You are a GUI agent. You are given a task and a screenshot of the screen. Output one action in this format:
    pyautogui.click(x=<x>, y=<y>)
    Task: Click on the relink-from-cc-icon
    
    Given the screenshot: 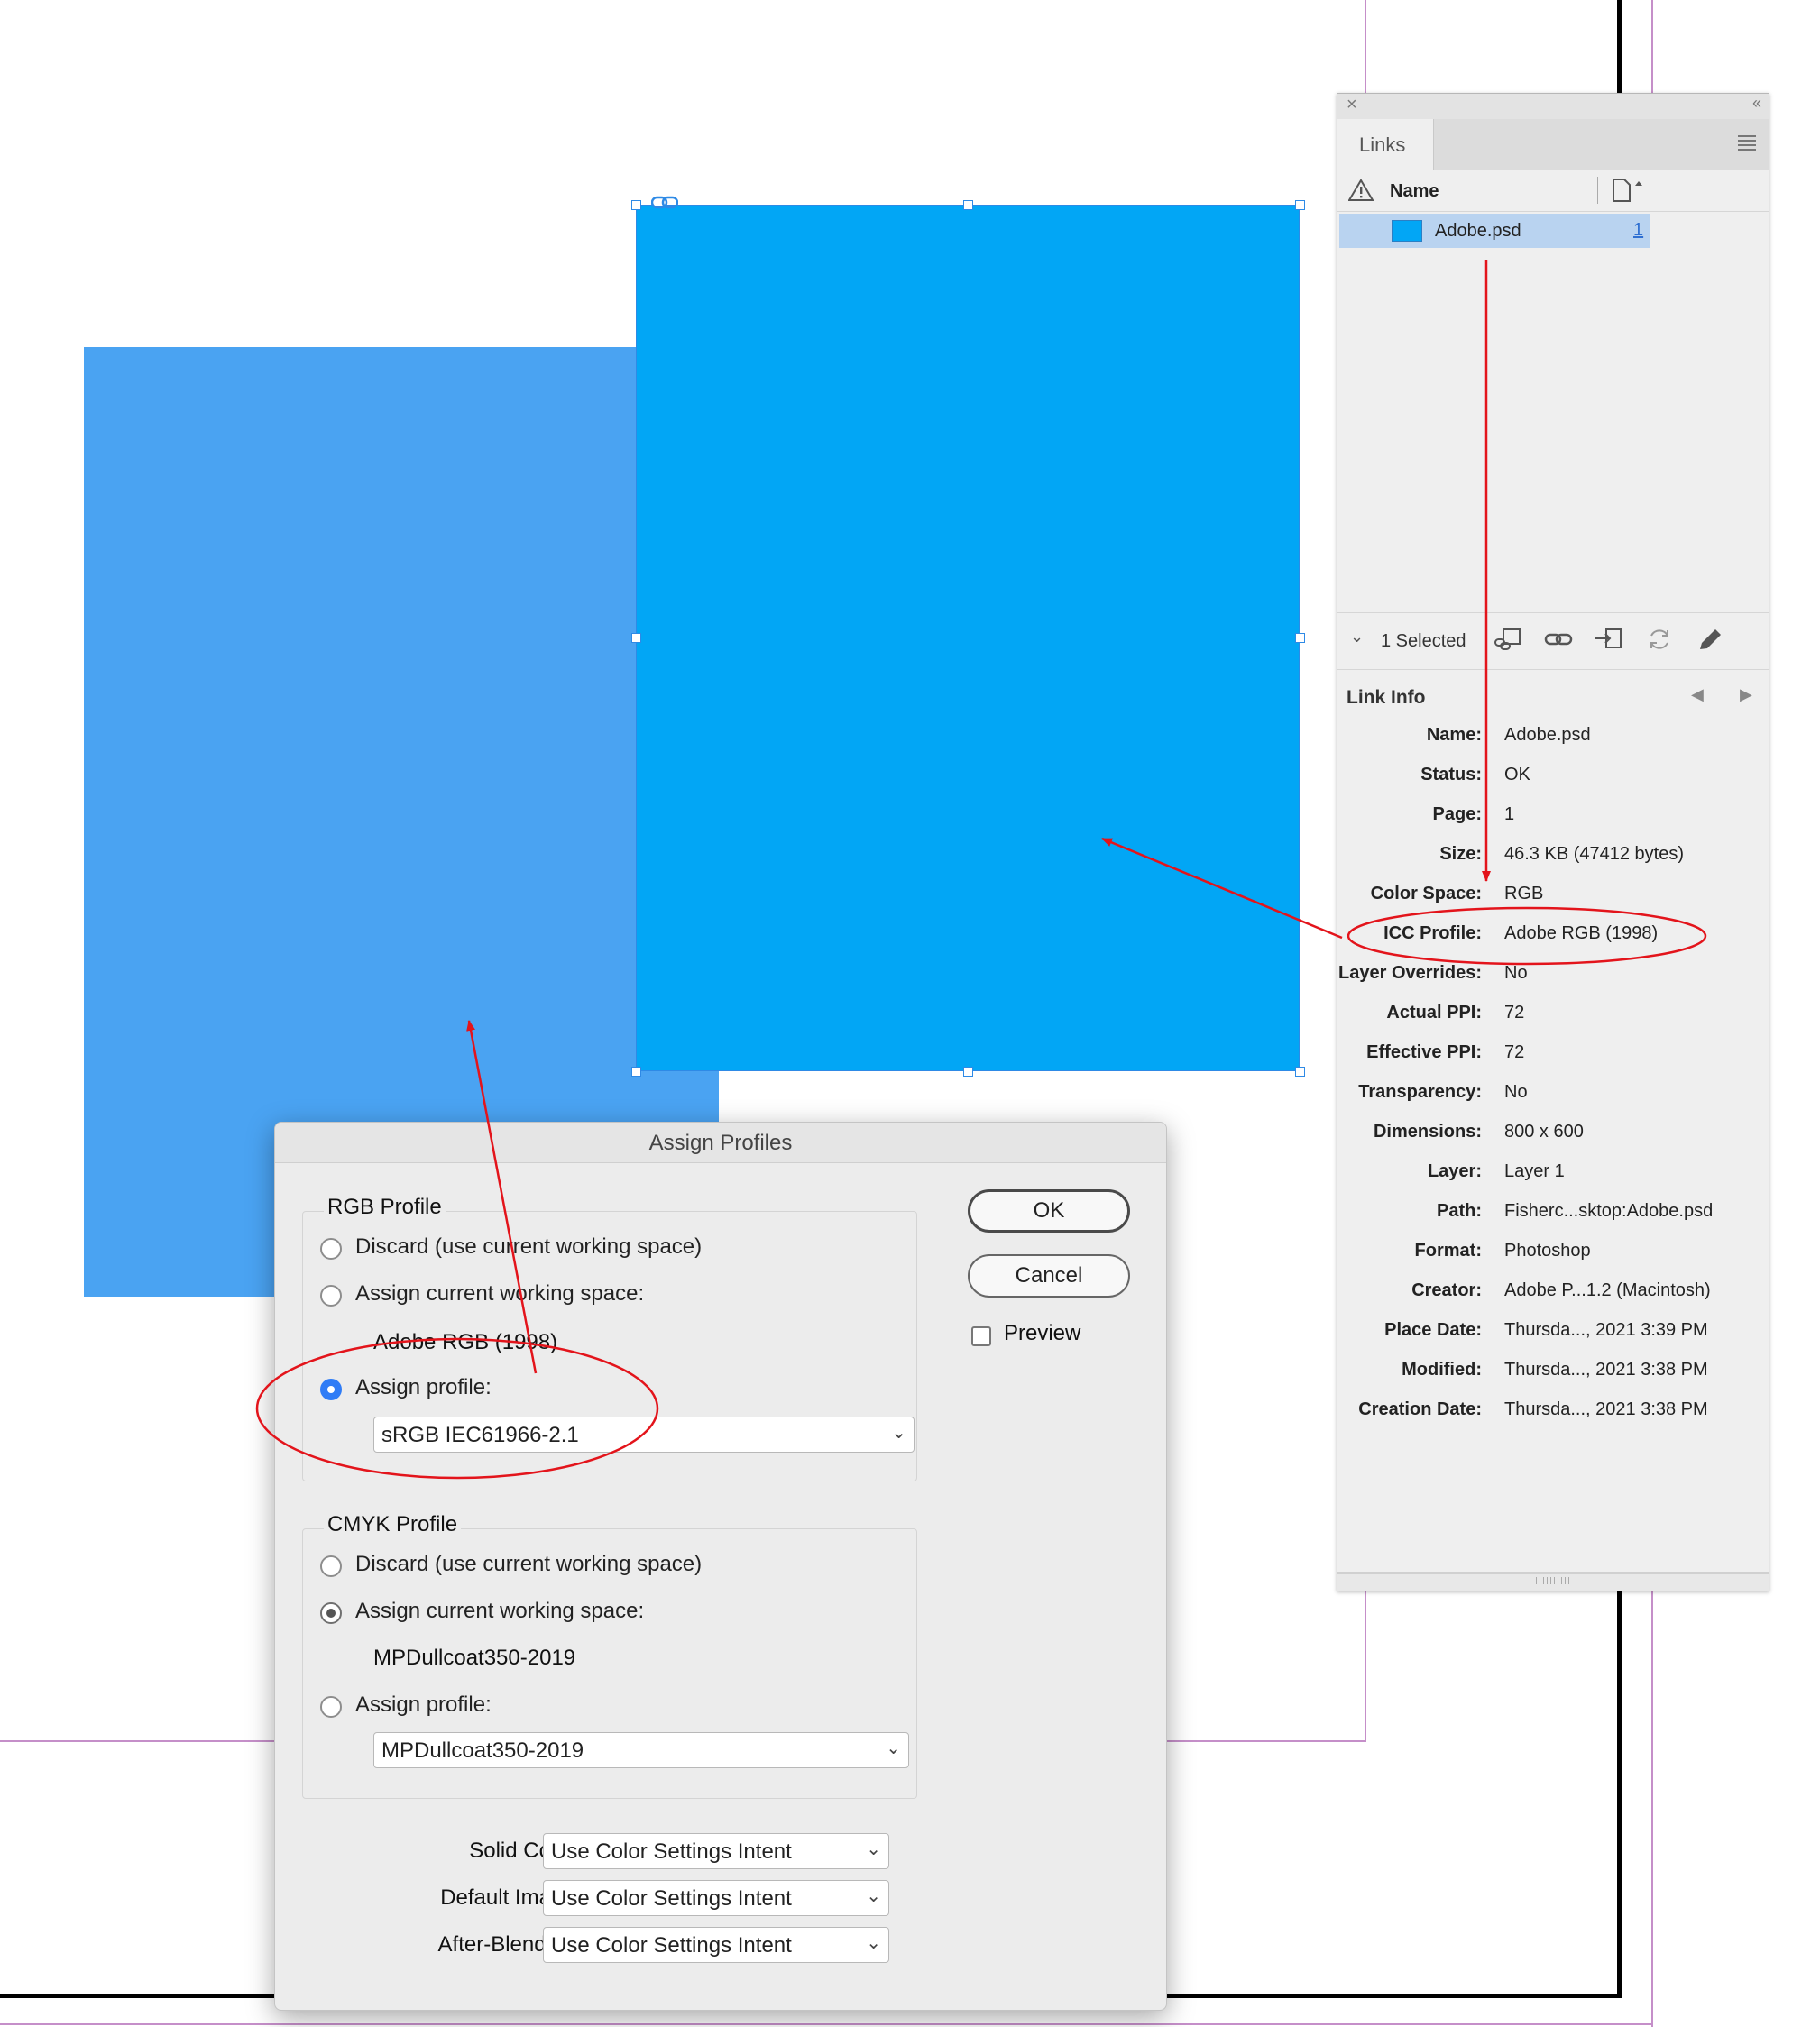 What is the action you would take?
    pyautogui.click(x=1508, y=639)
    